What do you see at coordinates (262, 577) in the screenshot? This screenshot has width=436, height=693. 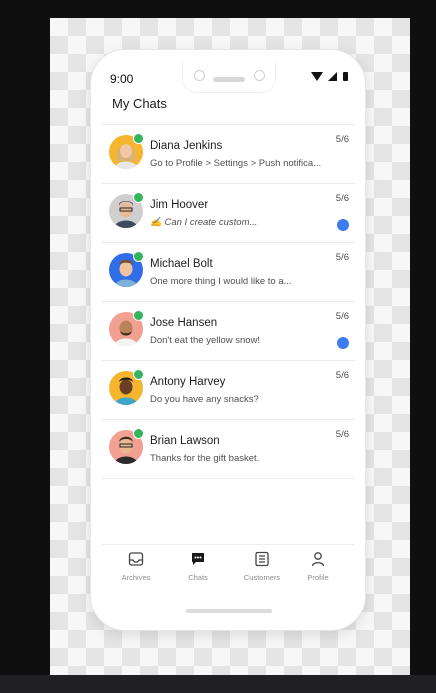 I see `tab-label: Customers` at bounding box center [262, 577].